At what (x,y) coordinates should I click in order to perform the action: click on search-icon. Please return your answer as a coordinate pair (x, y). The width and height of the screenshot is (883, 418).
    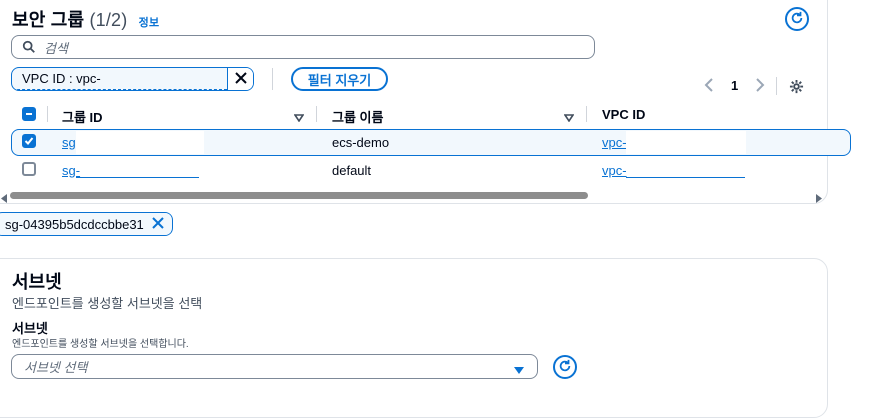
    Looking at the image, I should click on (29, 47).